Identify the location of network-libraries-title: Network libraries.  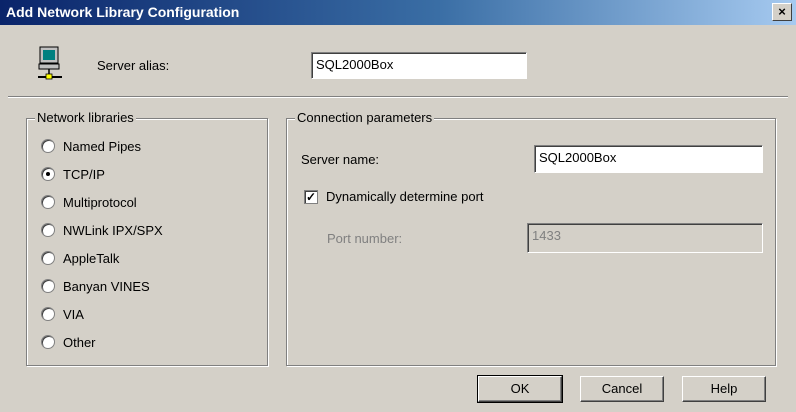
(85, 117).